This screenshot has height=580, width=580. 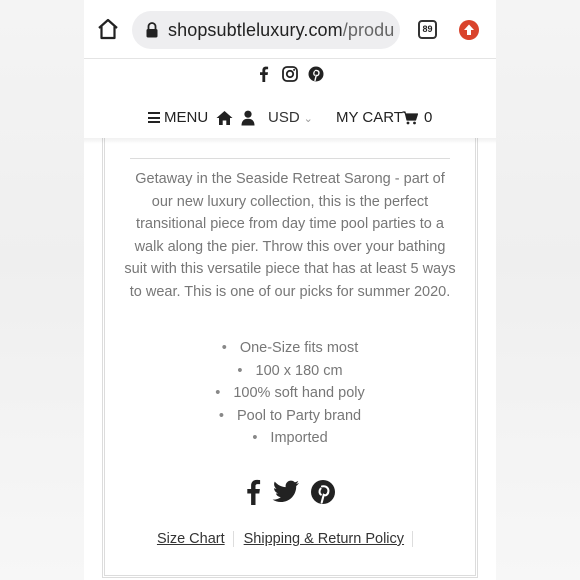 I want to click on menu-label: MENU, so click(x=186, y=117).